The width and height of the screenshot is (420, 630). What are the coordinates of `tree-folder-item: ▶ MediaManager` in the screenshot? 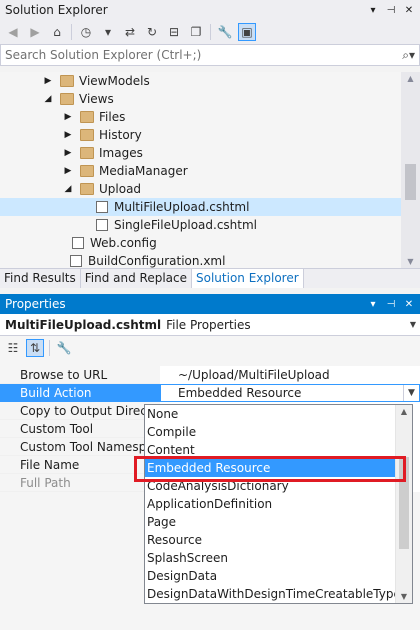 It's located at (200, 171).